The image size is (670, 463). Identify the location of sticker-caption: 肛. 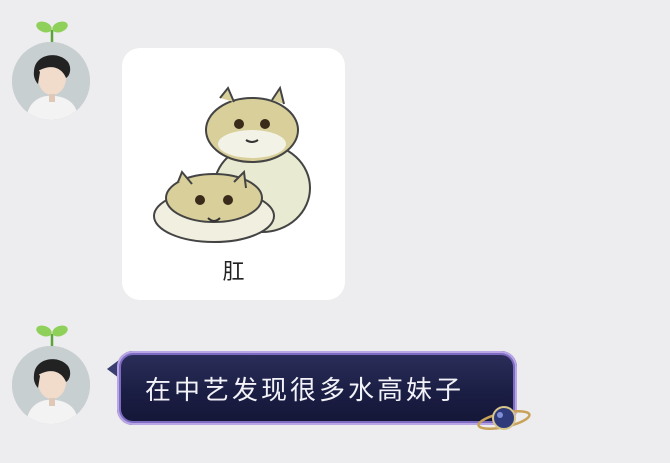
(233, 272).